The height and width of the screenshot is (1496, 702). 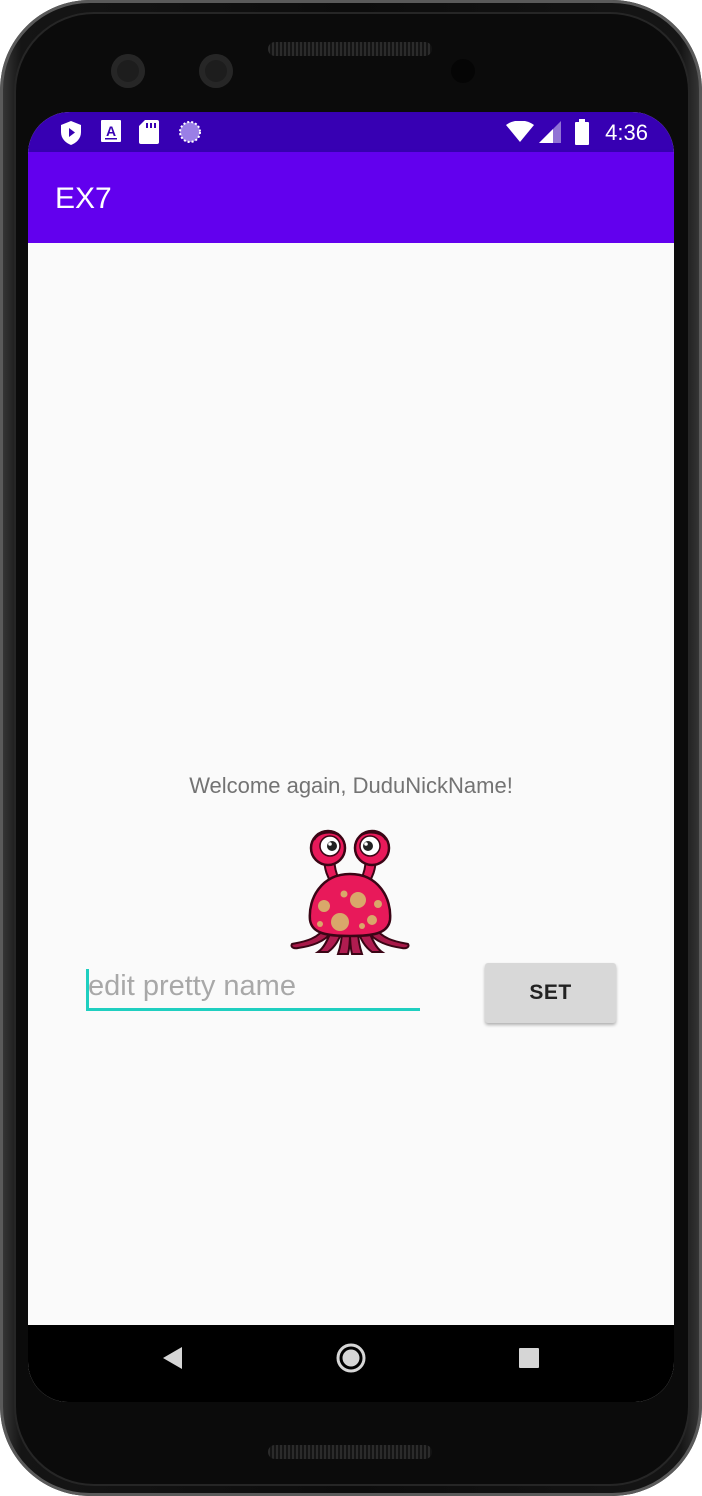 What do you see at coordinates (350, 49) in the screenshot?
I see `earpiece-speaker` at bounding box center [350, 49].